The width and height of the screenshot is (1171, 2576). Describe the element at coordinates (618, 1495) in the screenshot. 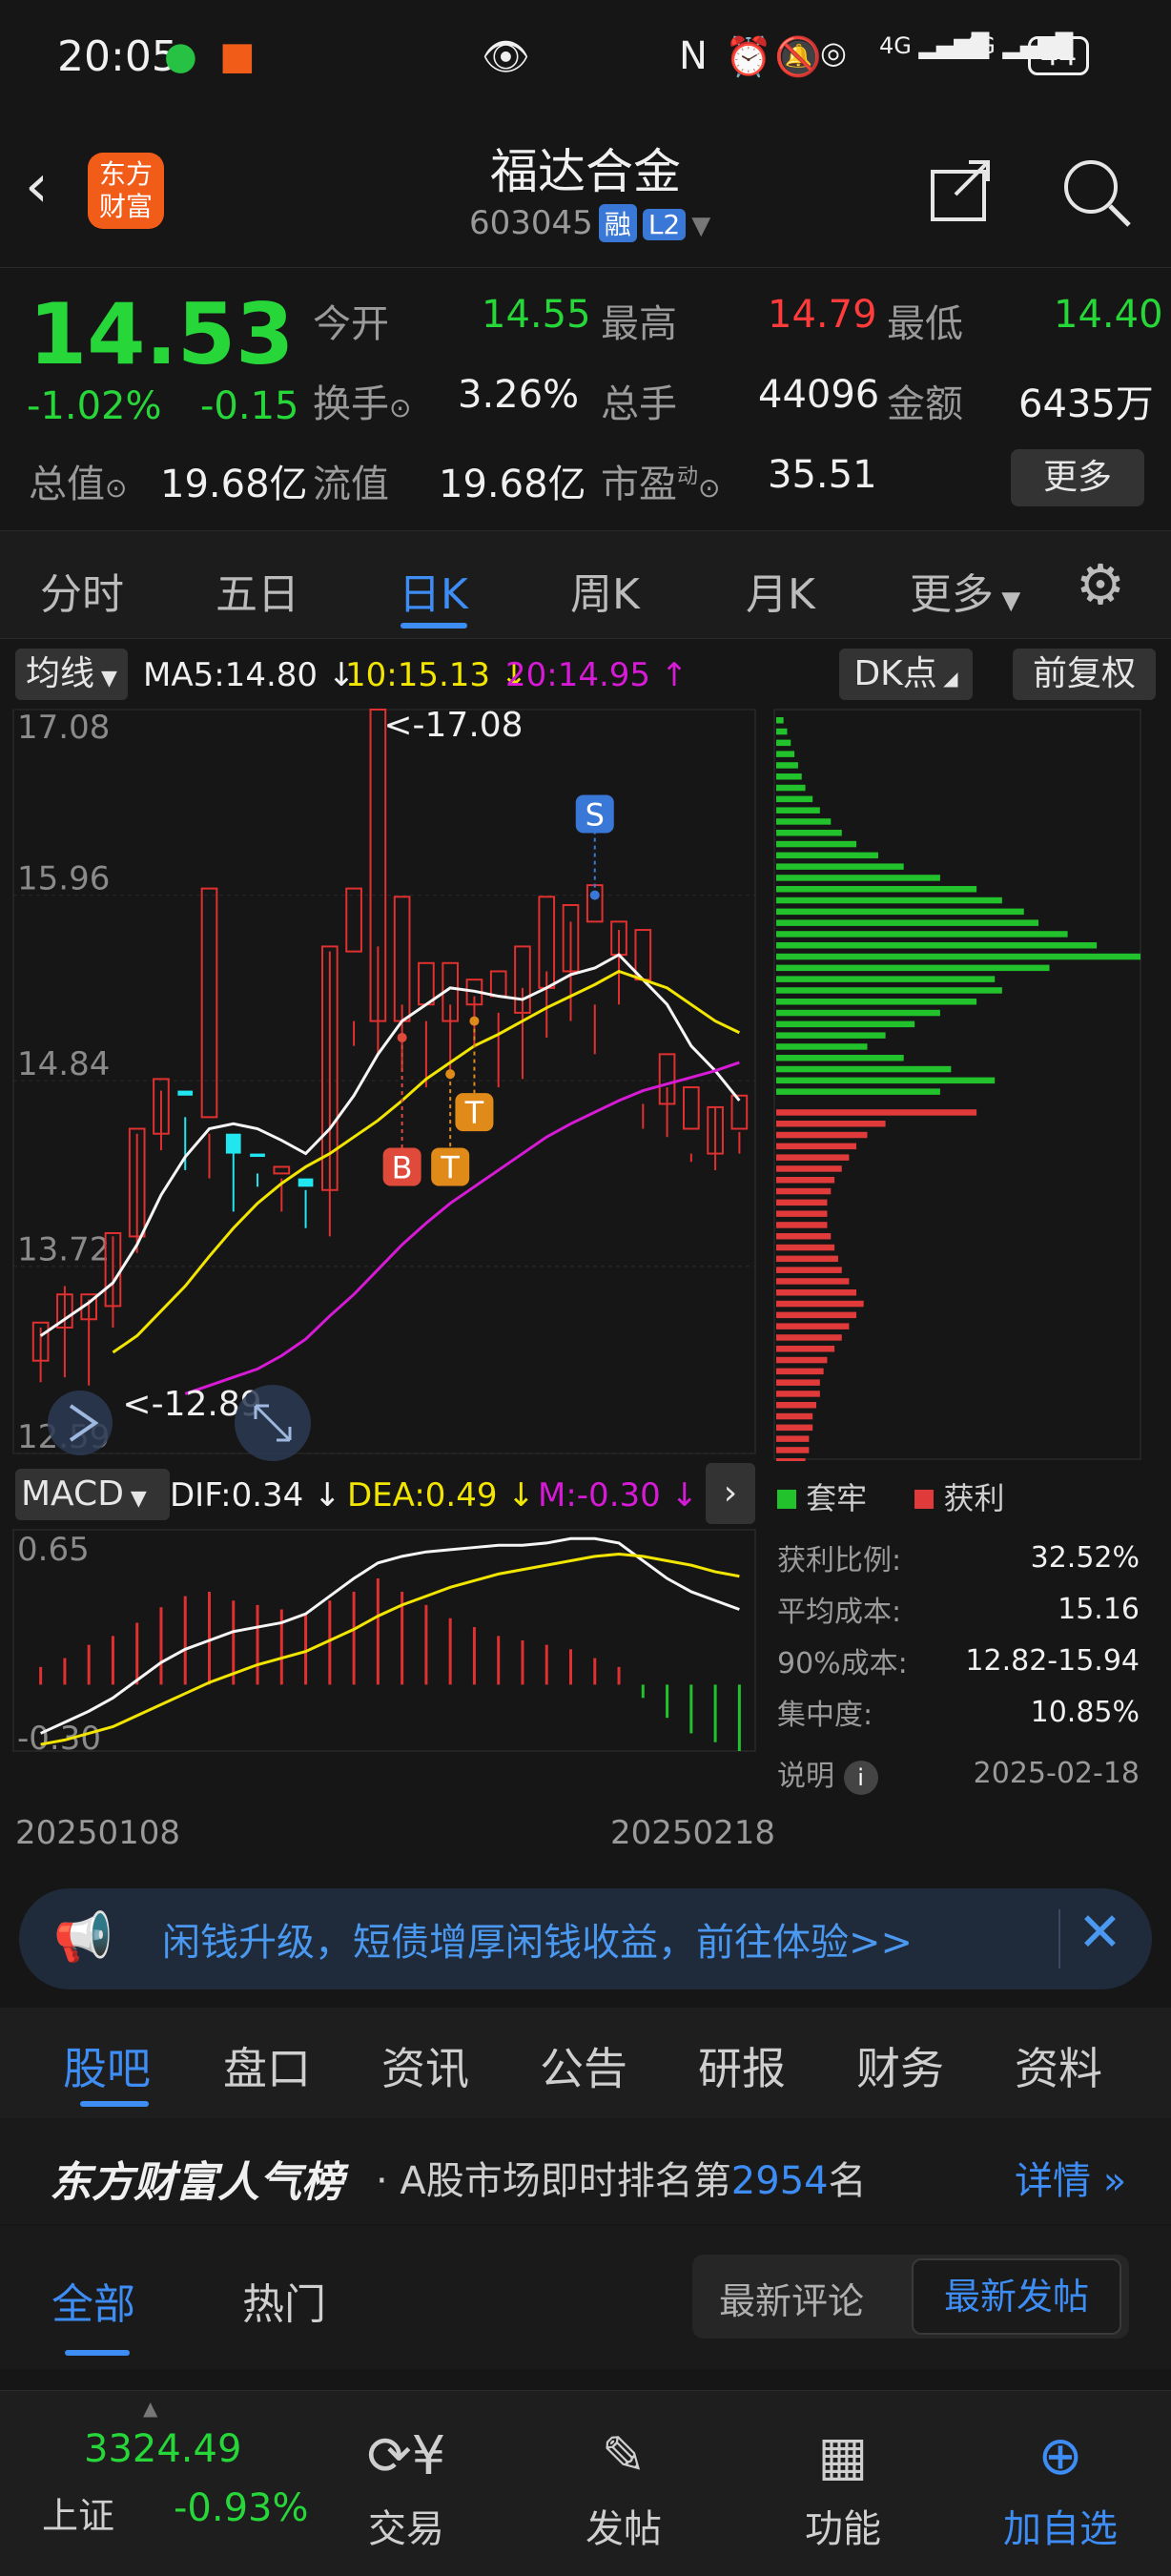

I see `m-value: M:-0.30 ↓` at that location.